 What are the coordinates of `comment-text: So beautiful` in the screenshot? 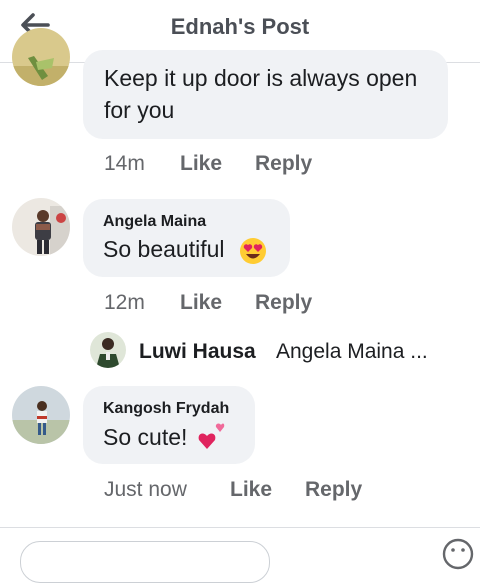 It's located at (164, 249).